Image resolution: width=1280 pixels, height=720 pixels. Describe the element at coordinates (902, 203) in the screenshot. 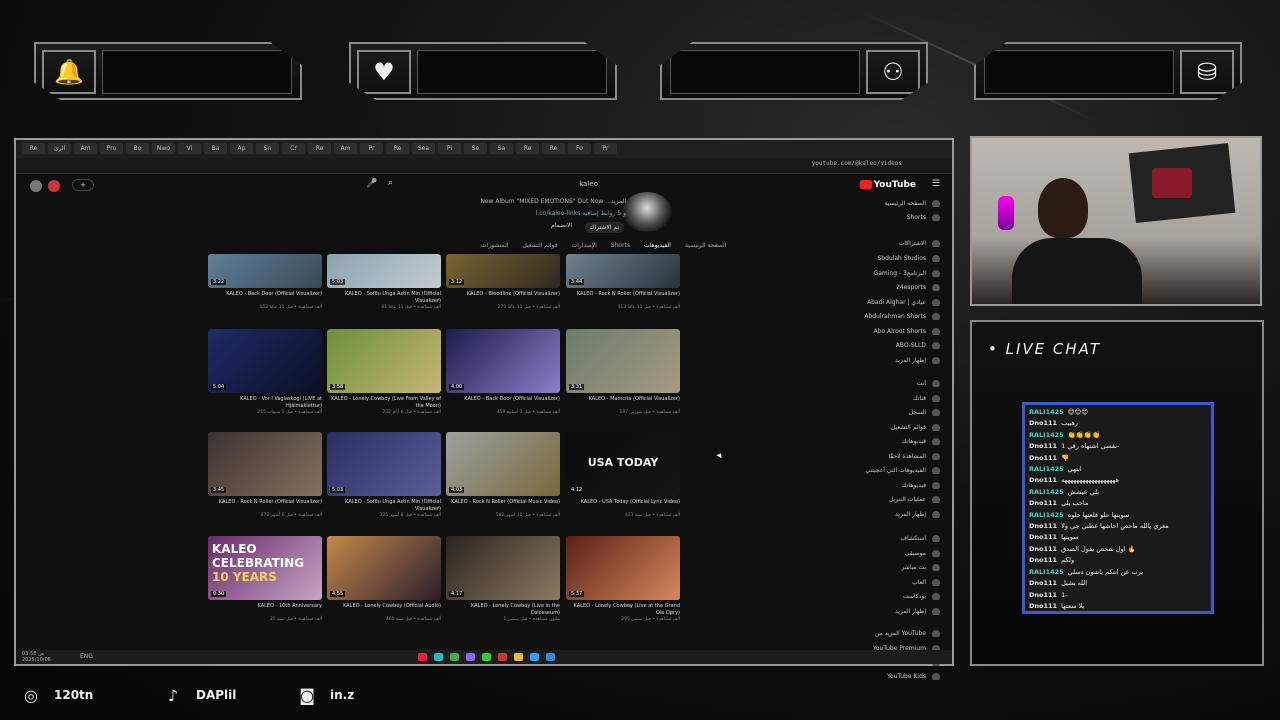

I see `sidebar-item: الصفحة الرئيسية` at that location.